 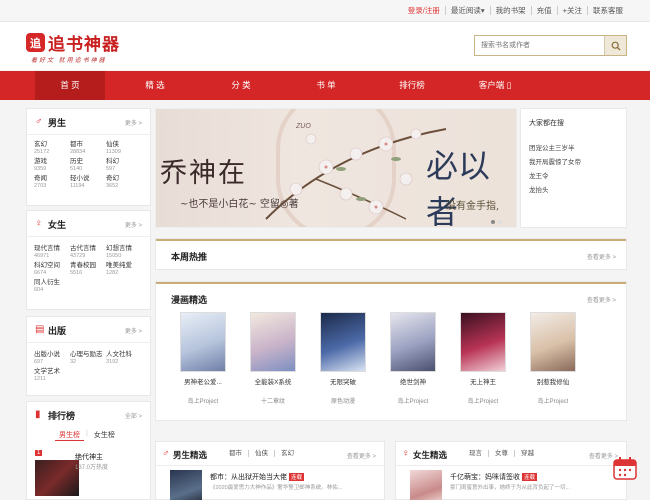 I want to click on comic-title: 无上神王, so click(x=483, y=381).